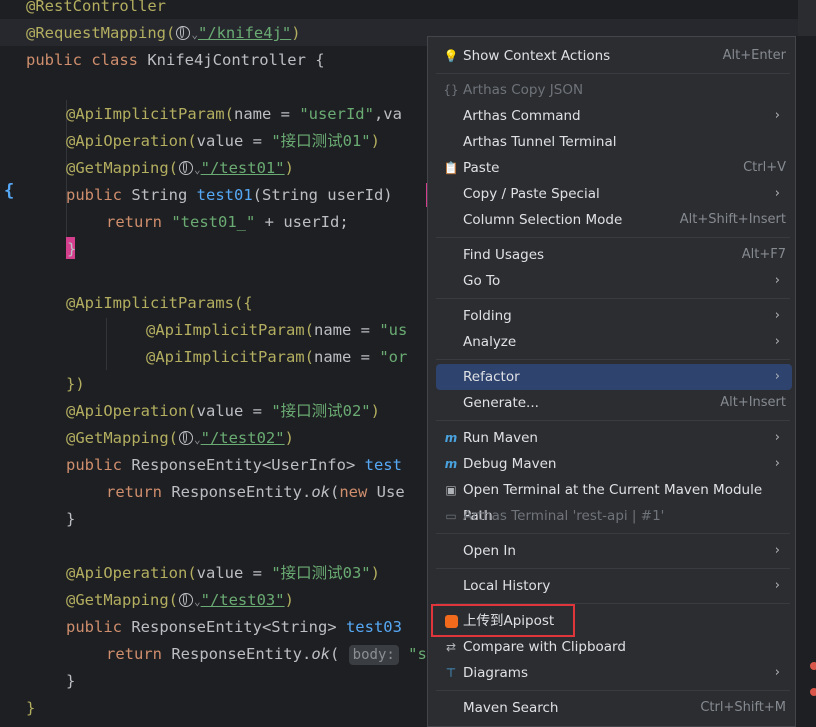 This screenshot has height=727, width=816. Describe the element at coordinates (614, 56) in the screenshot. I see `menu-item-show-context-actions: 💡 Show Context Actions Alt+Enter` at that location.